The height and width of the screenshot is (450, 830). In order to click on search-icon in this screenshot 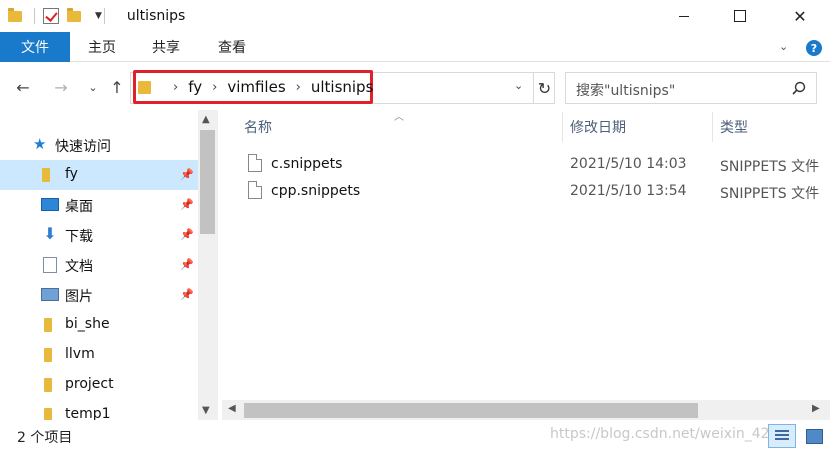, I will do `click(799, 88)`.